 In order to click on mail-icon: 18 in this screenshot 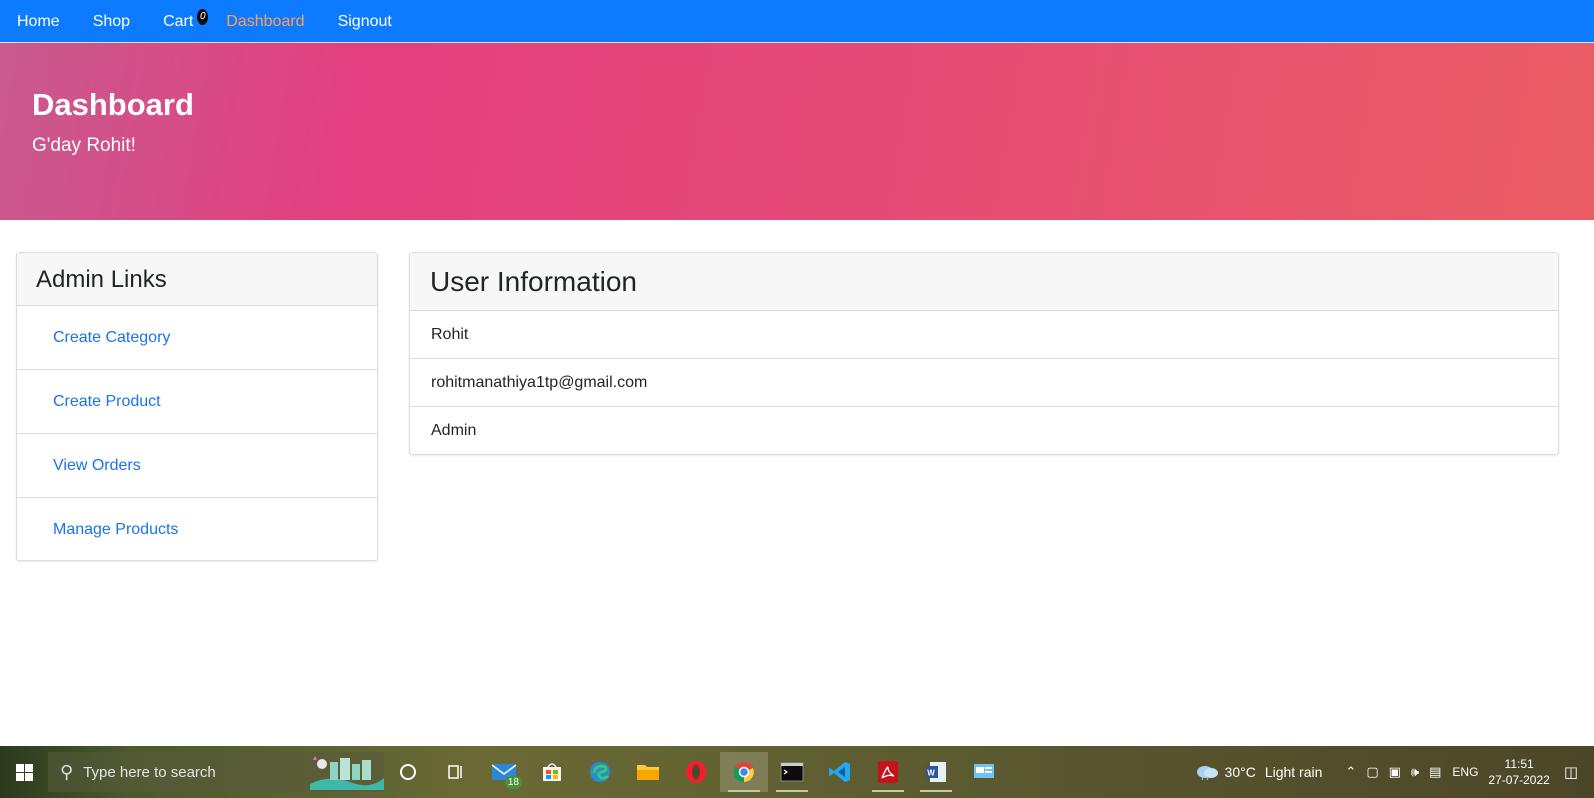, I will do `click(504, 772)`.